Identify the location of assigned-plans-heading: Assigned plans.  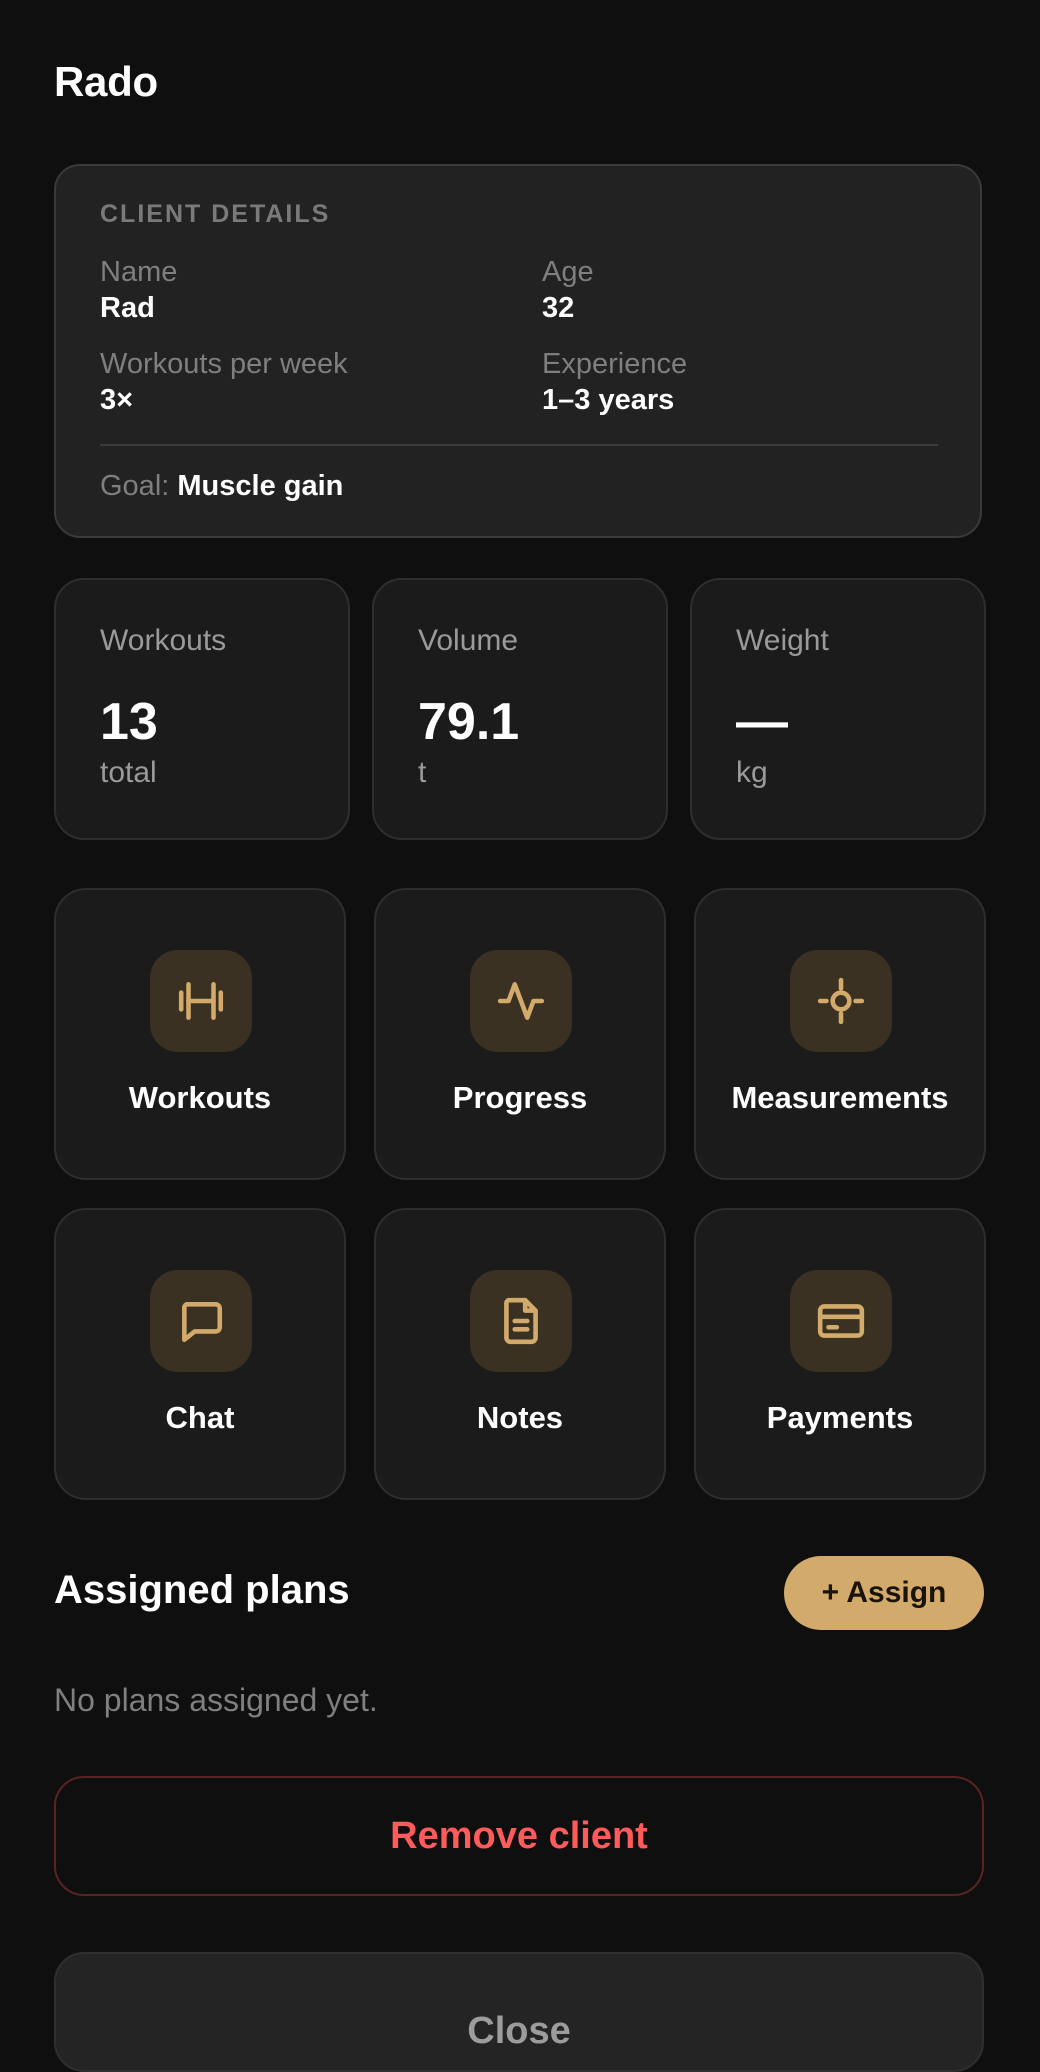
(202, 1590).